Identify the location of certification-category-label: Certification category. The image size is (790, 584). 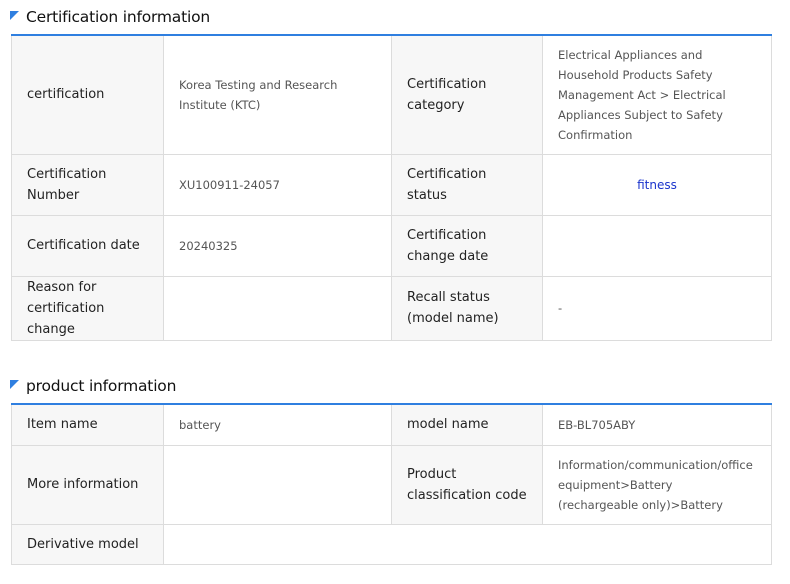
(467, 94).